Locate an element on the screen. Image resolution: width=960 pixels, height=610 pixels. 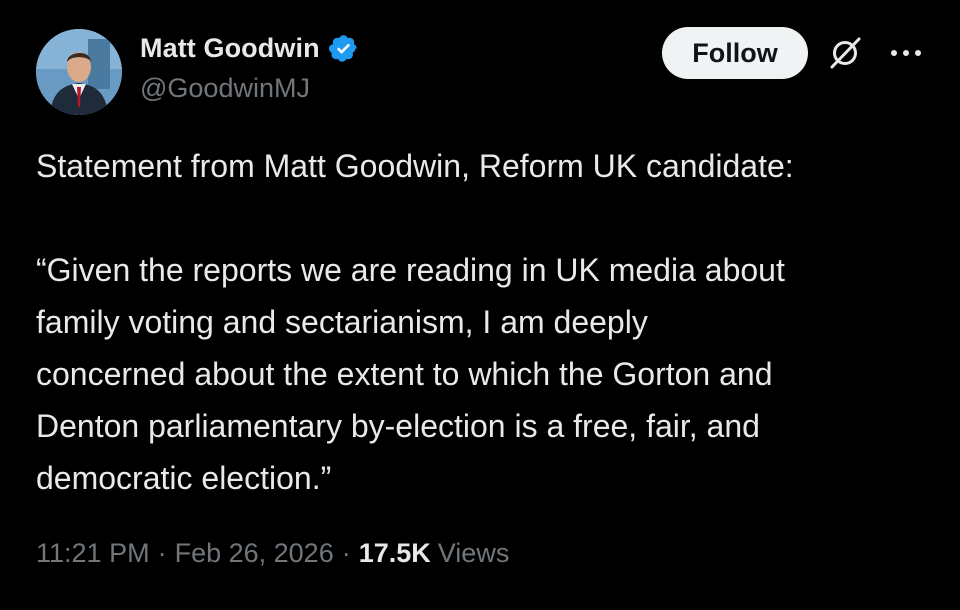
views-label: Views is located at coordinates (473, 553).